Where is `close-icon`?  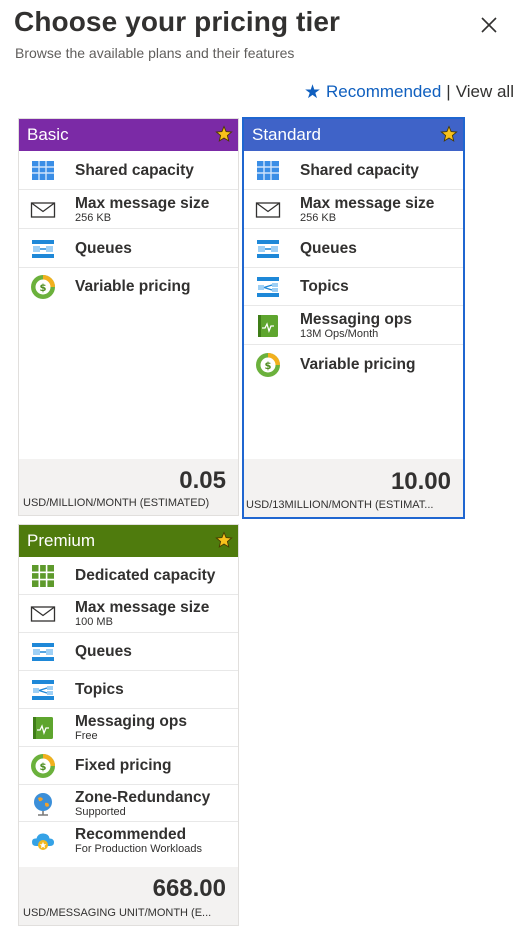
close-icon is located at coordinates (489, 25).